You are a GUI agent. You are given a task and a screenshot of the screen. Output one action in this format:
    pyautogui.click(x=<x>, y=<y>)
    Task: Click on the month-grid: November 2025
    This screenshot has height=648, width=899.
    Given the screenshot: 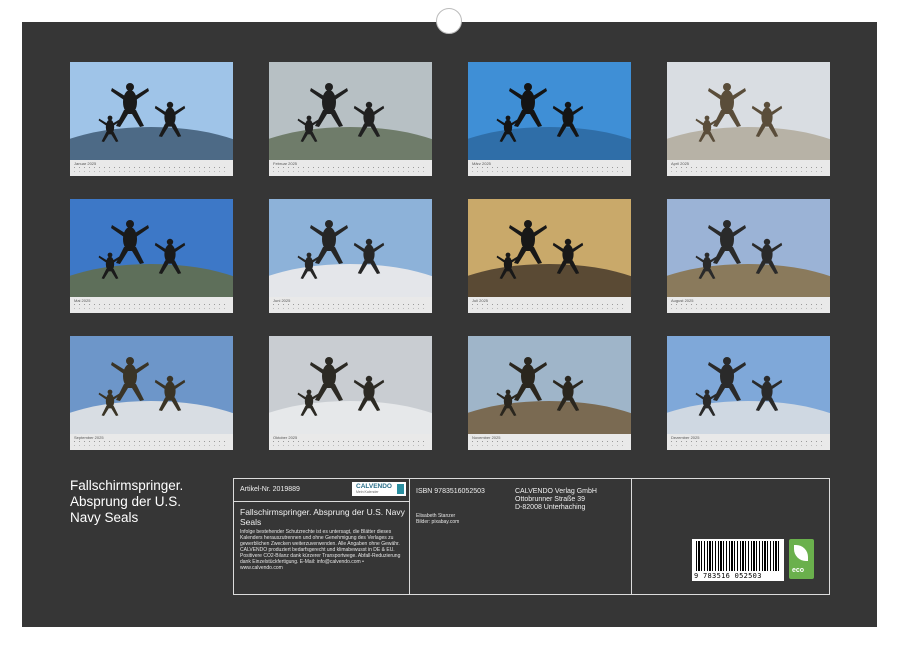 What is the action you would take?
    pyautogui.click(x=549, y=442)
    